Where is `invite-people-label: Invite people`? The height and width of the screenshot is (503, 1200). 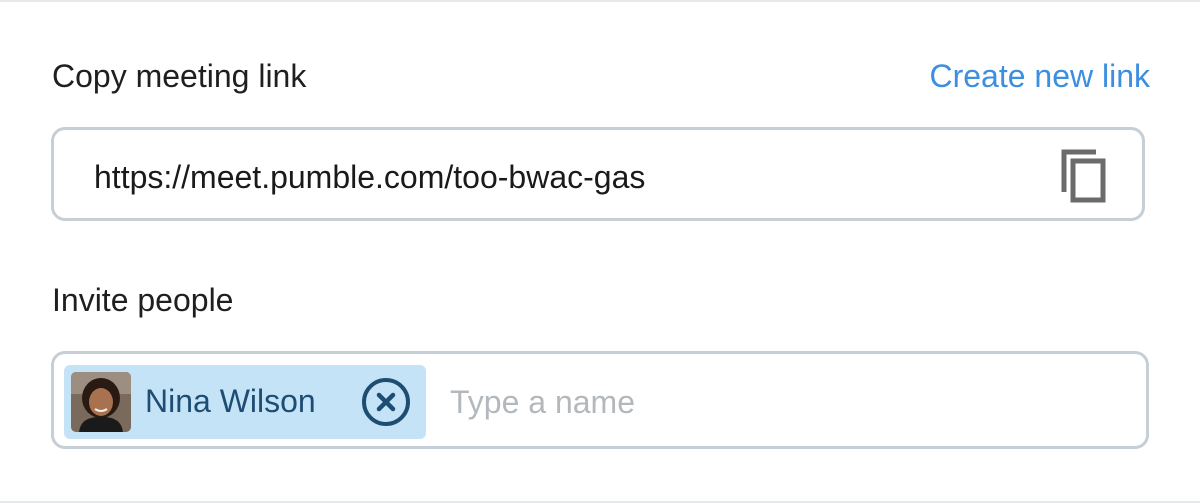
invite-people-label: Invite people is located at coordinates (143, 300).